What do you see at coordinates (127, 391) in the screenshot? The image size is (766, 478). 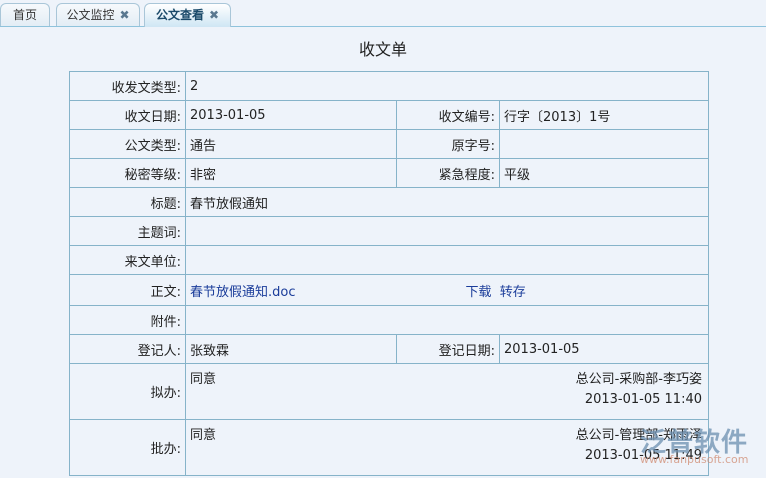 I see `field-label: 拟办:` at bounding box center [127, 391].